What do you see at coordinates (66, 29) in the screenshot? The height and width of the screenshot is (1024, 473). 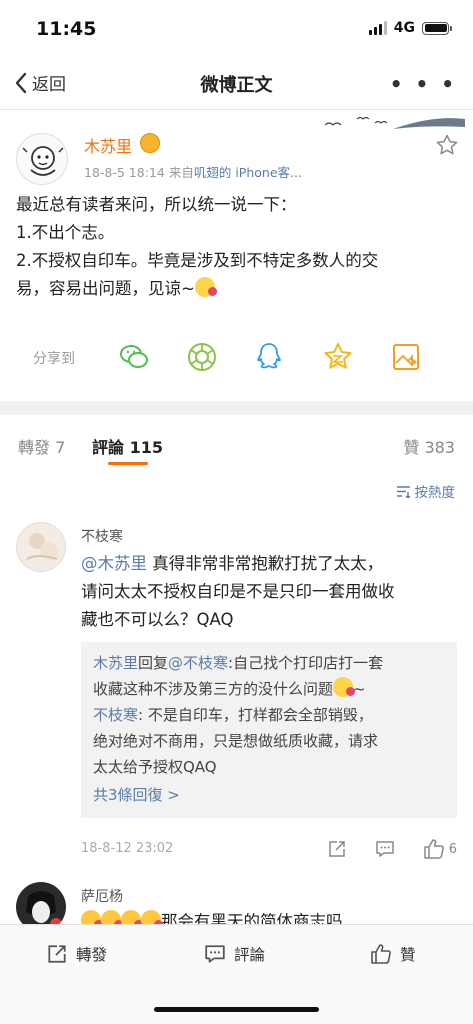 I see `status-time: 11:45` at bounding box center [66, 29].